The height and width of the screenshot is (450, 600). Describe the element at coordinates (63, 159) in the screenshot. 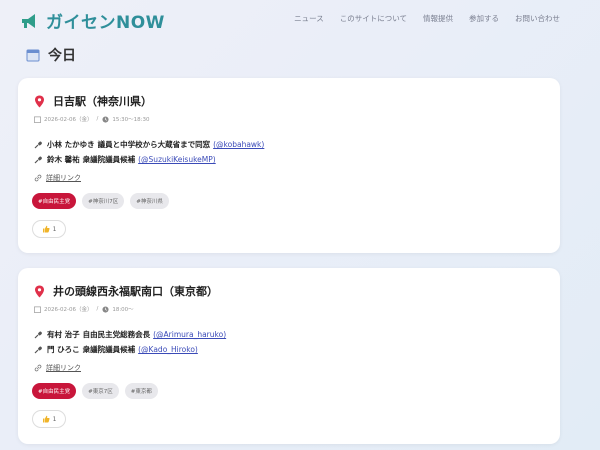

I see `speaker-name: 鈴木 馨祐` at that location.